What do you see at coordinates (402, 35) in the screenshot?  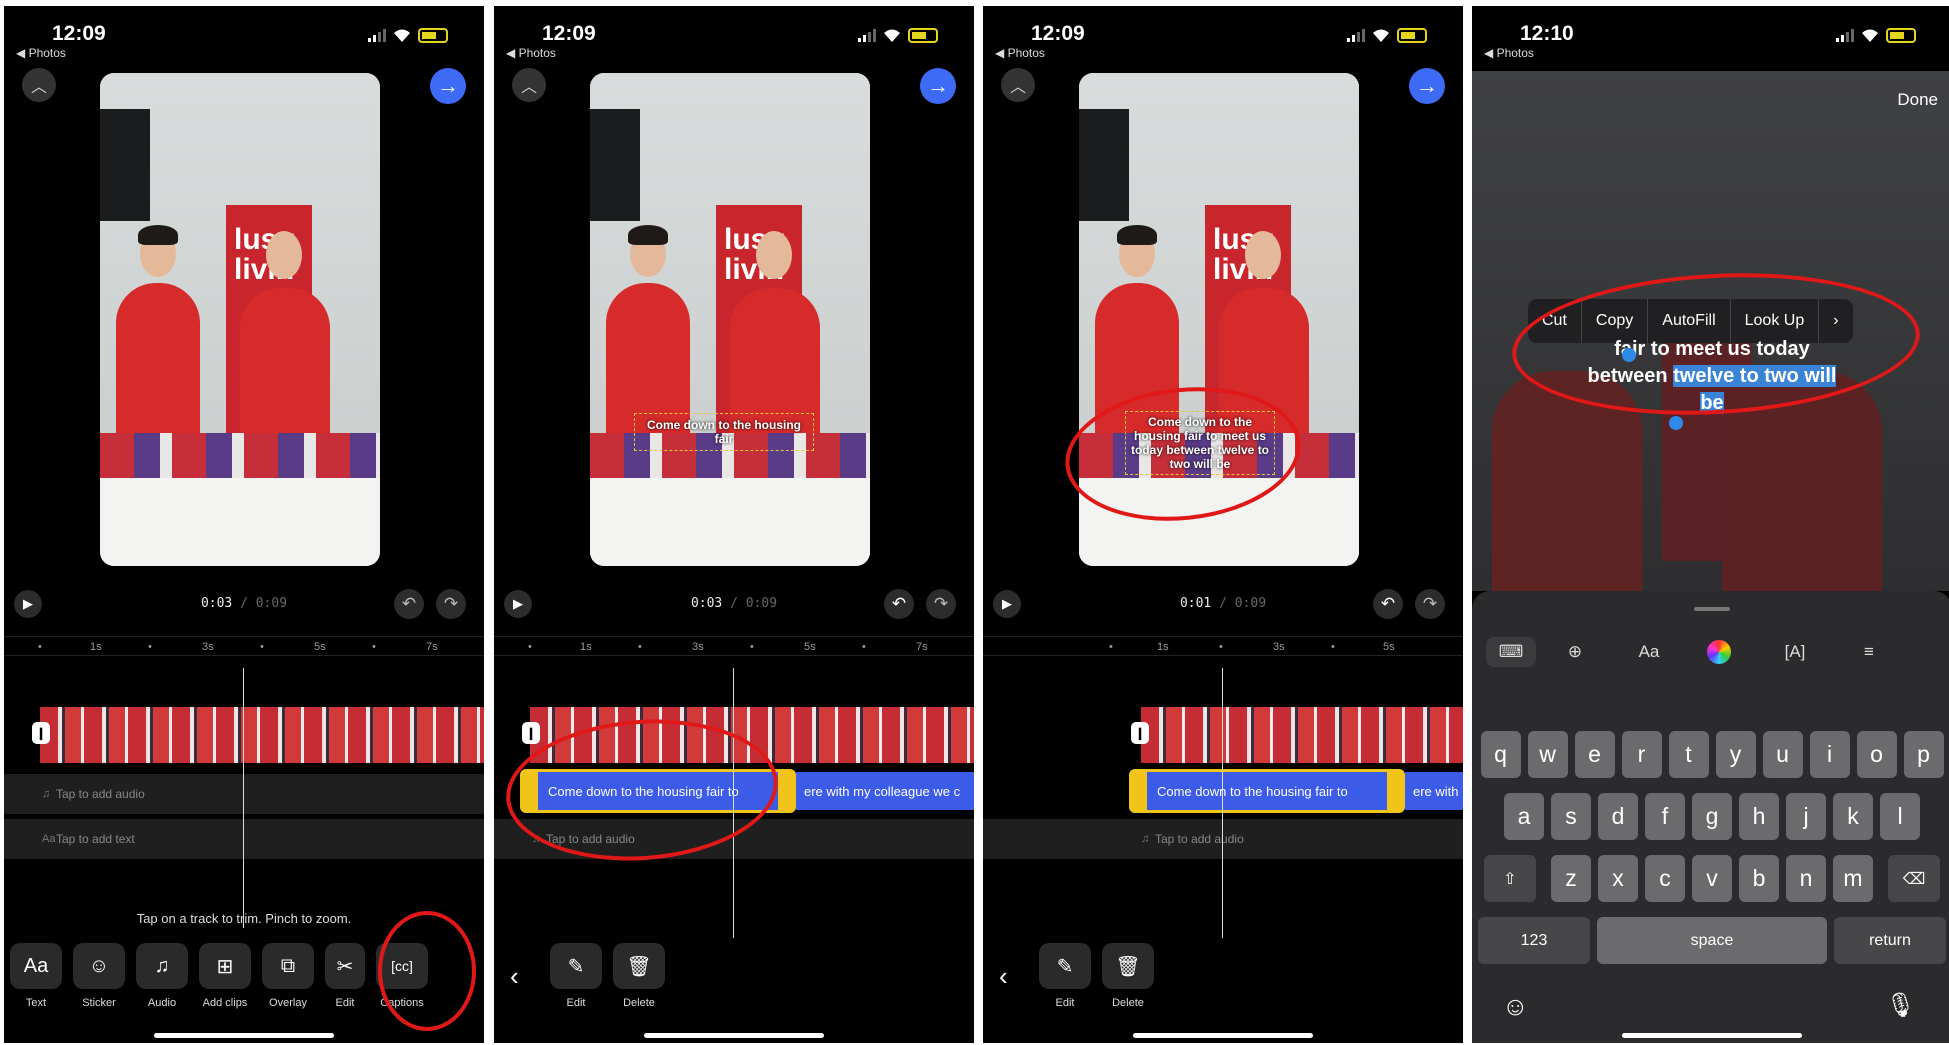 I see `wifi-icon` at bounding box center [402, 35].